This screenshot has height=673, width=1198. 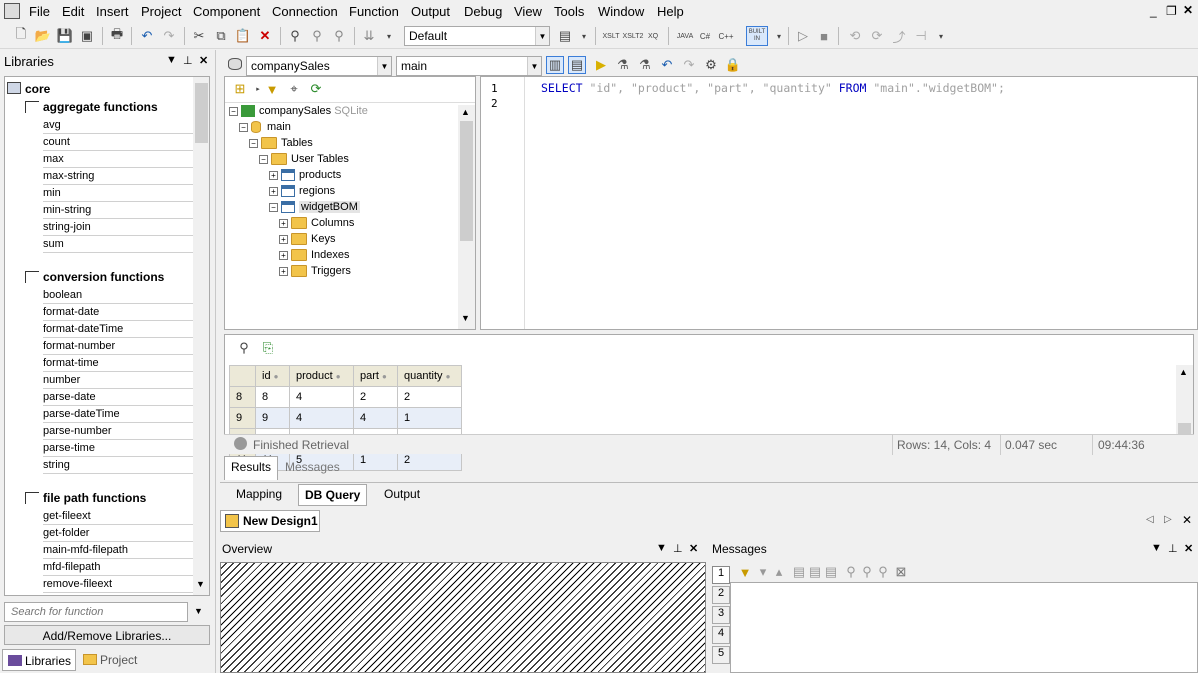 I want to click on menu-connection: Connection, so click(x=305, y=11).